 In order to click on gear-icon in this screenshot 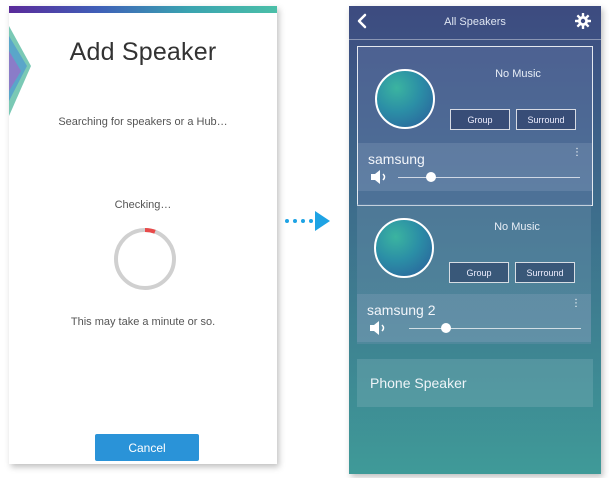, I will do `click(583, 21)`.